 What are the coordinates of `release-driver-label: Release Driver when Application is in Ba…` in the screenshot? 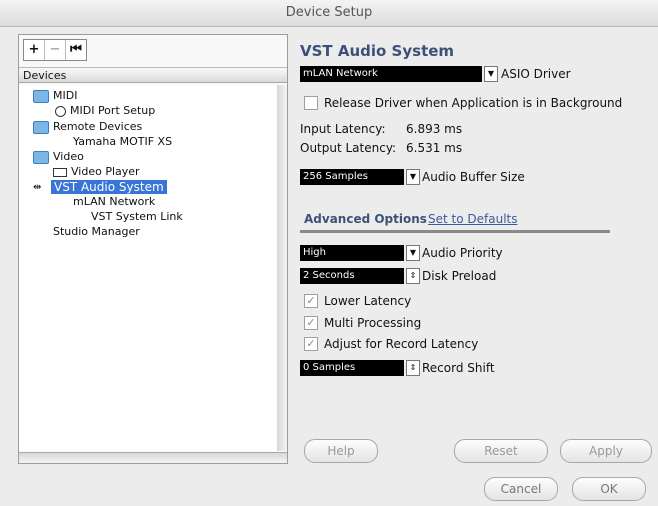 It's located at (473, 103).